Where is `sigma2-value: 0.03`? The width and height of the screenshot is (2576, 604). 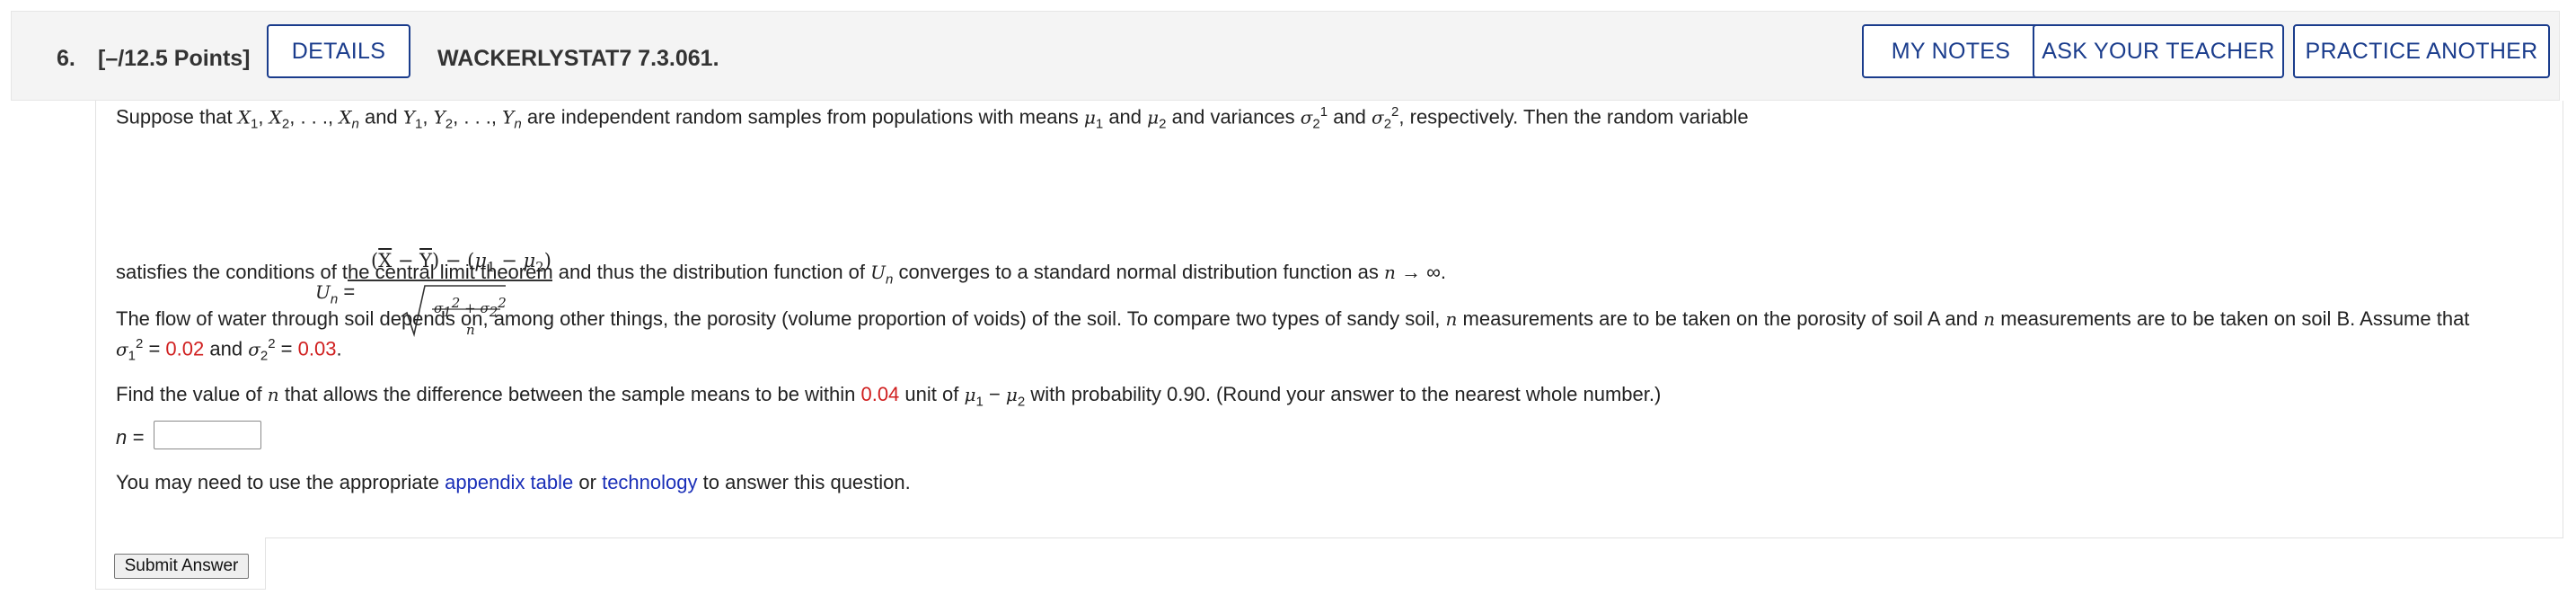 sigma2-value: 0.03 is located at coordinates (317, 348).